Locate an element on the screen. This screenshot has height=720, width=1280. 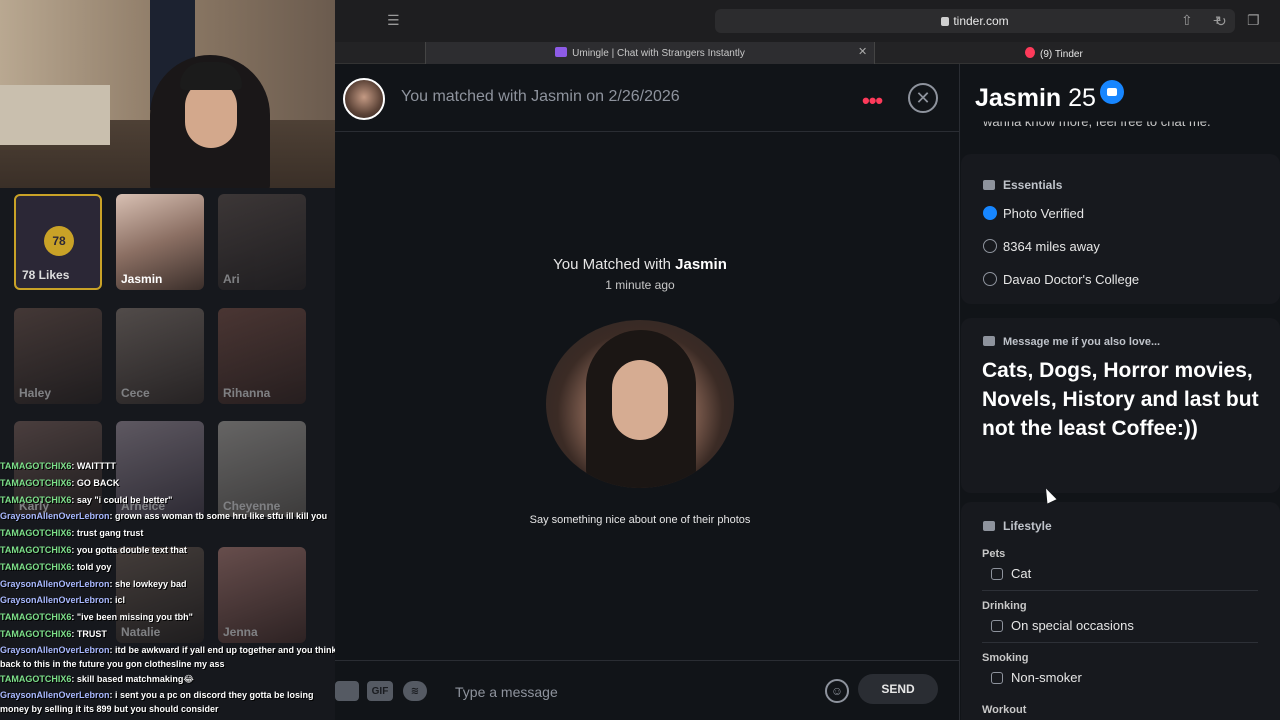
umingle-icon is located at coordinates (561, 52).